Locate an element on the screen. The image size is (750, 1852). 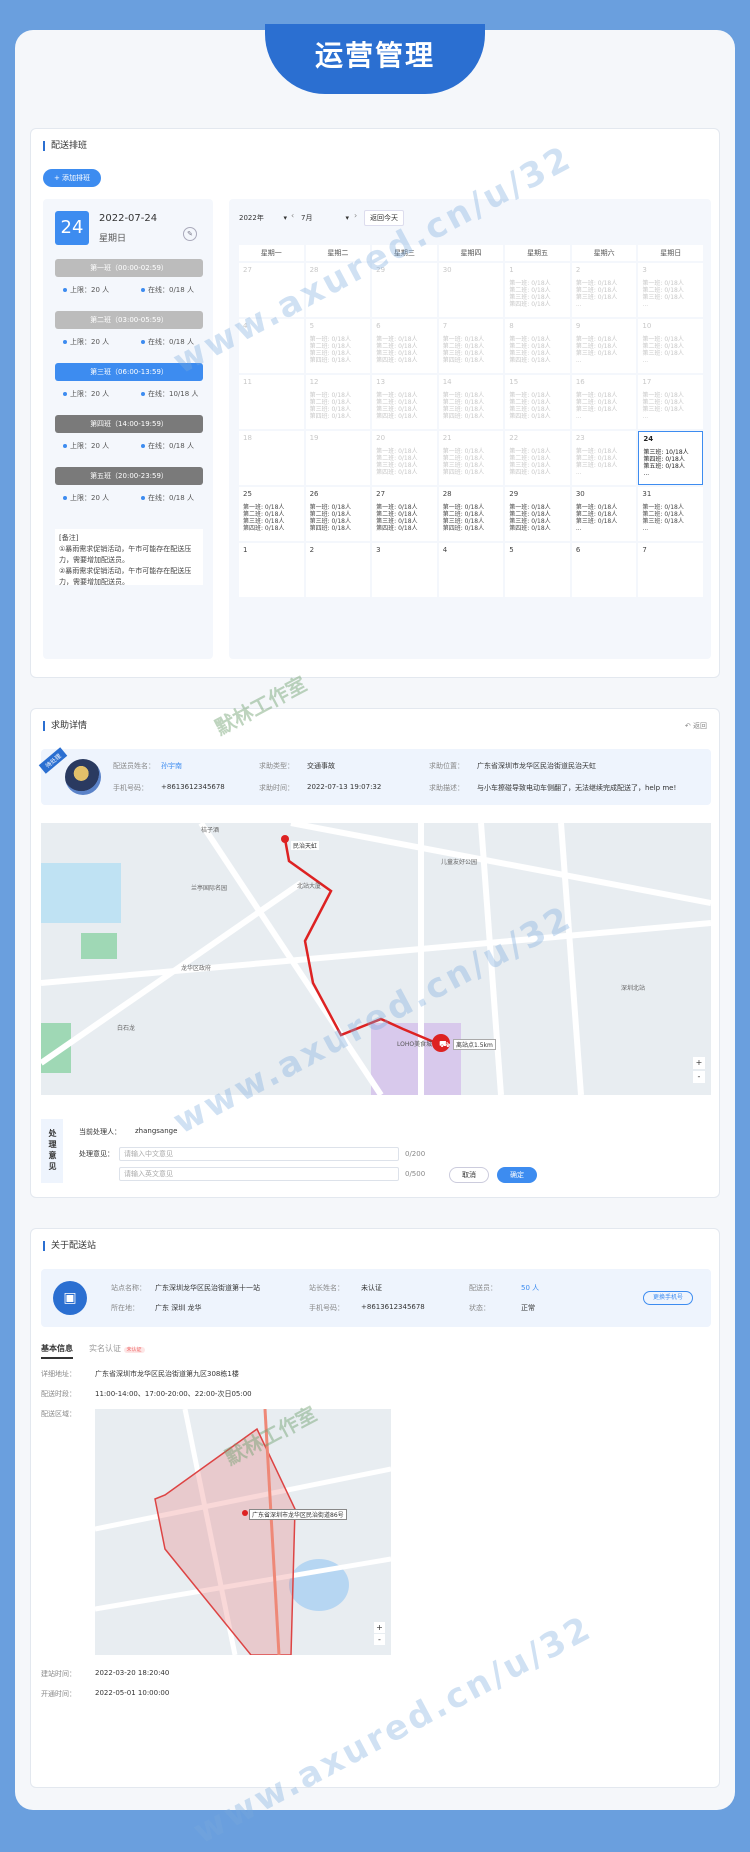
opinion-cn-input: 请输入中文意见 is located at coordinates (259, 1154).